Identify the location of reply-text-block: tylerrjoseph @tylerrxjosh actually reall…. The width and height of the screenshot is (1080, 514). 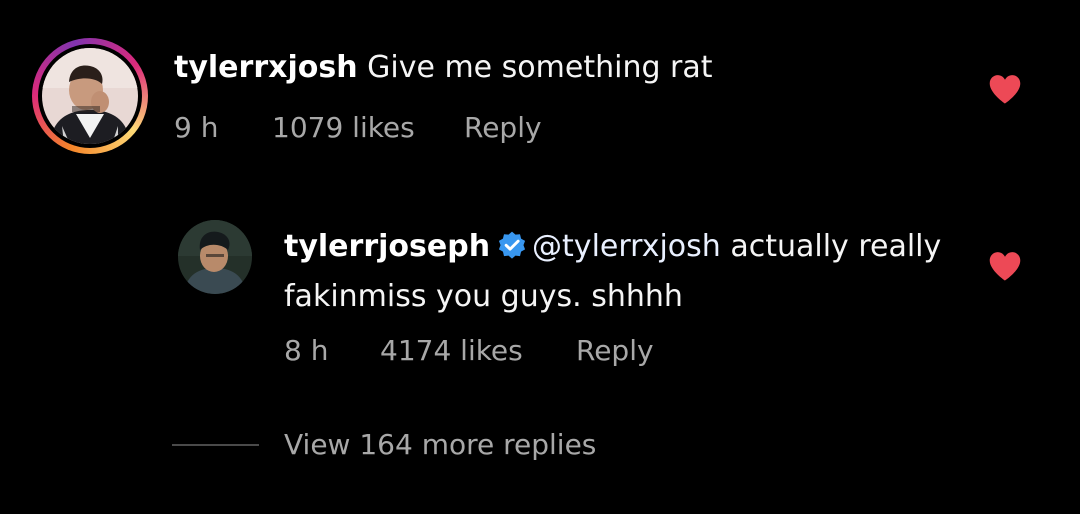
(624, 272).